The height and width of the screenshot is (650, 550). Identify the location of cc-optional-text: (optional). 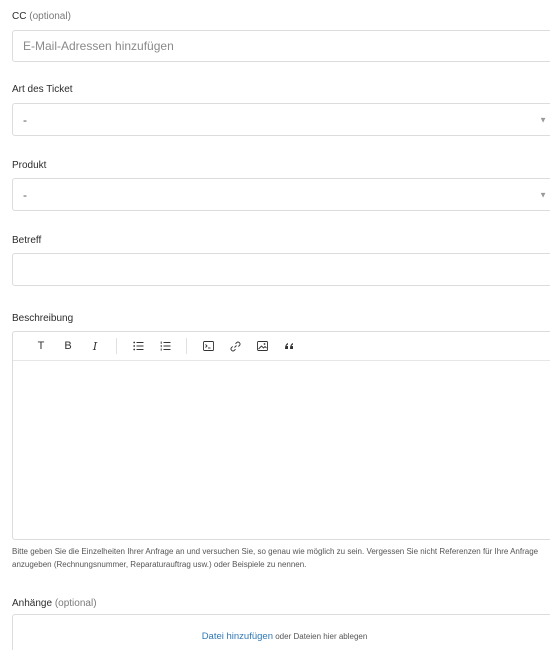
(50, 16).